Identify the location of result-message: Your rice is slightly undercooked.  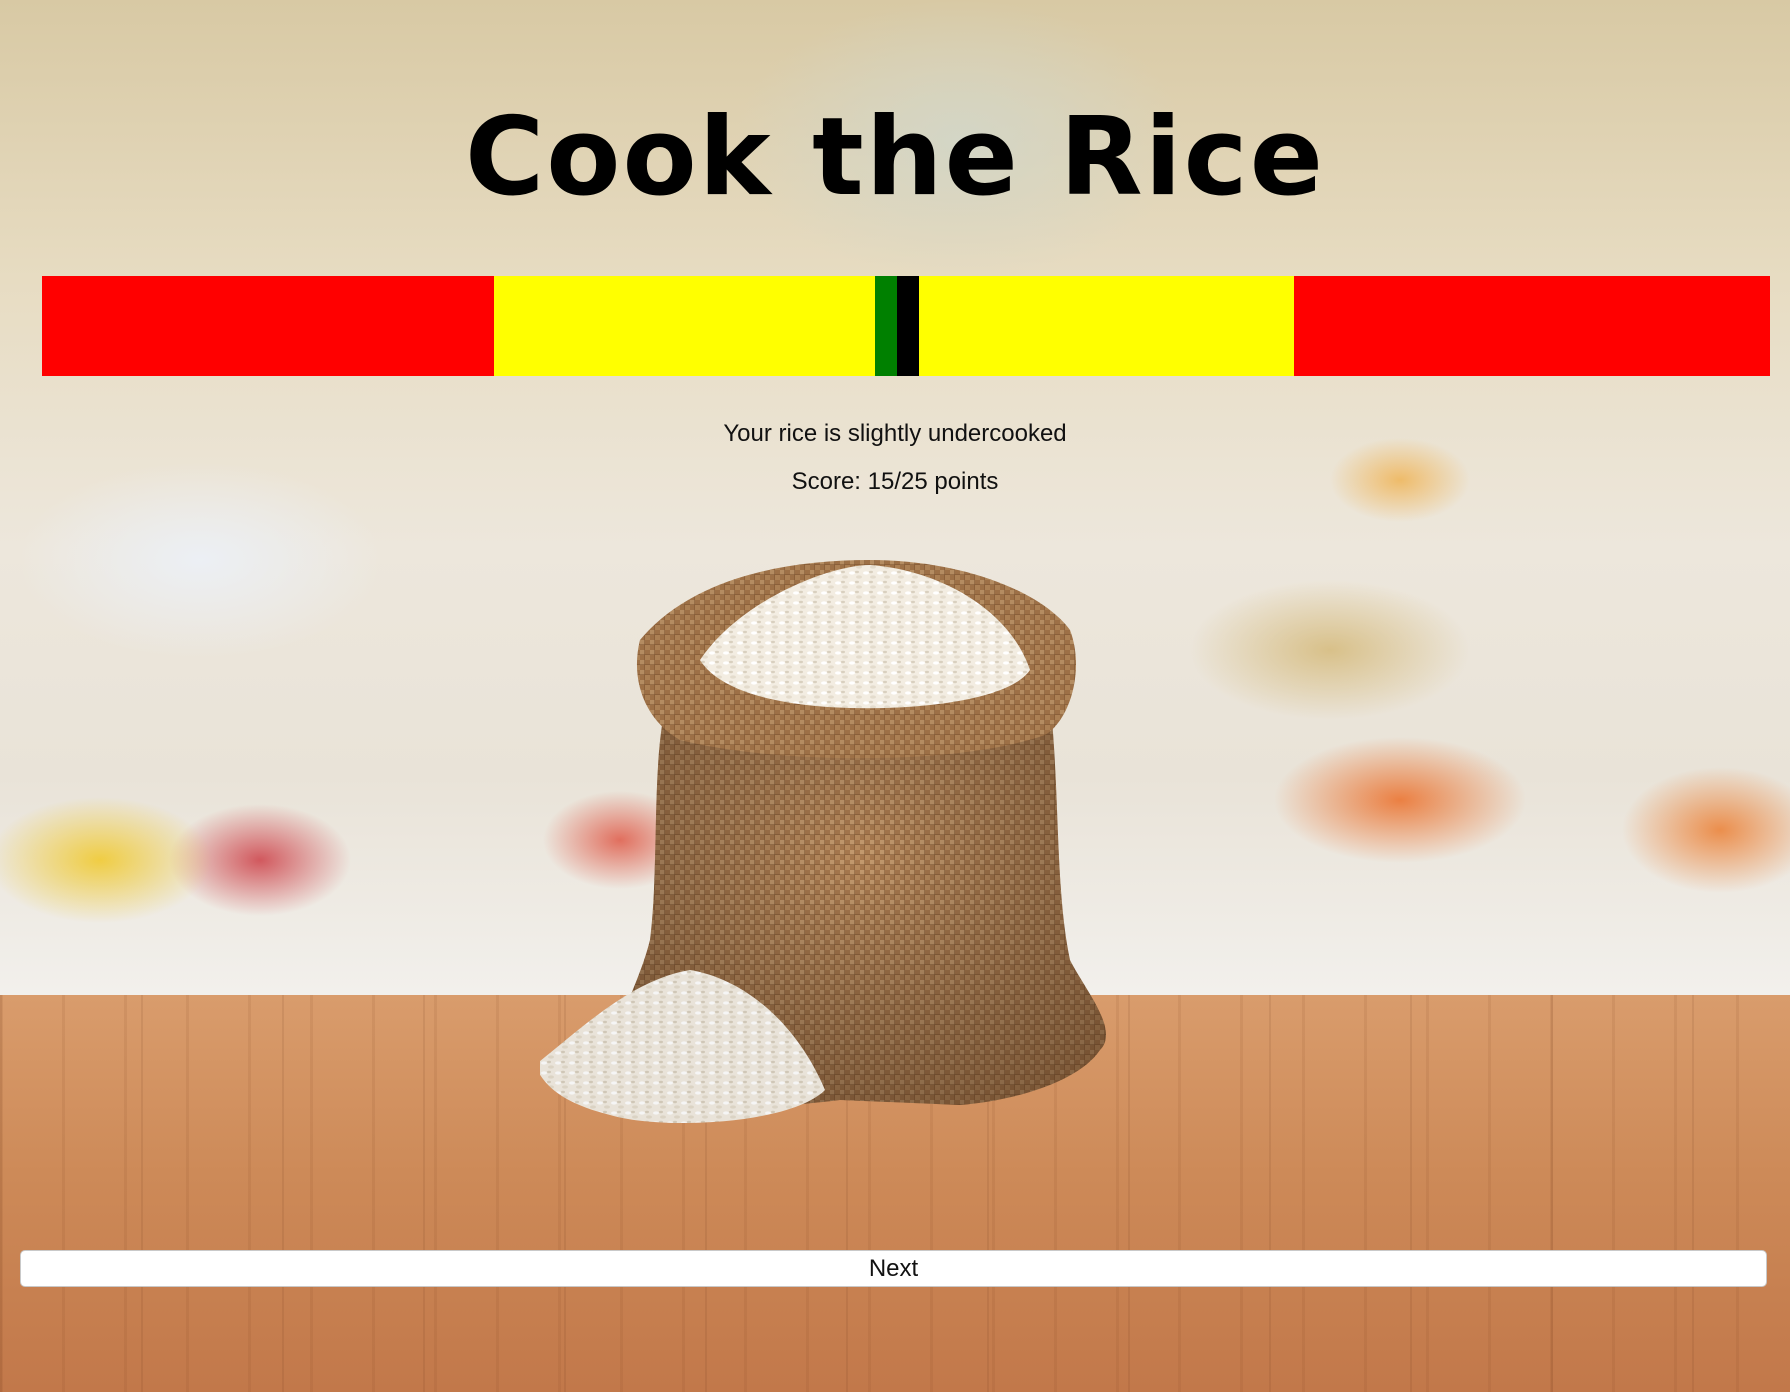
(895, 433).